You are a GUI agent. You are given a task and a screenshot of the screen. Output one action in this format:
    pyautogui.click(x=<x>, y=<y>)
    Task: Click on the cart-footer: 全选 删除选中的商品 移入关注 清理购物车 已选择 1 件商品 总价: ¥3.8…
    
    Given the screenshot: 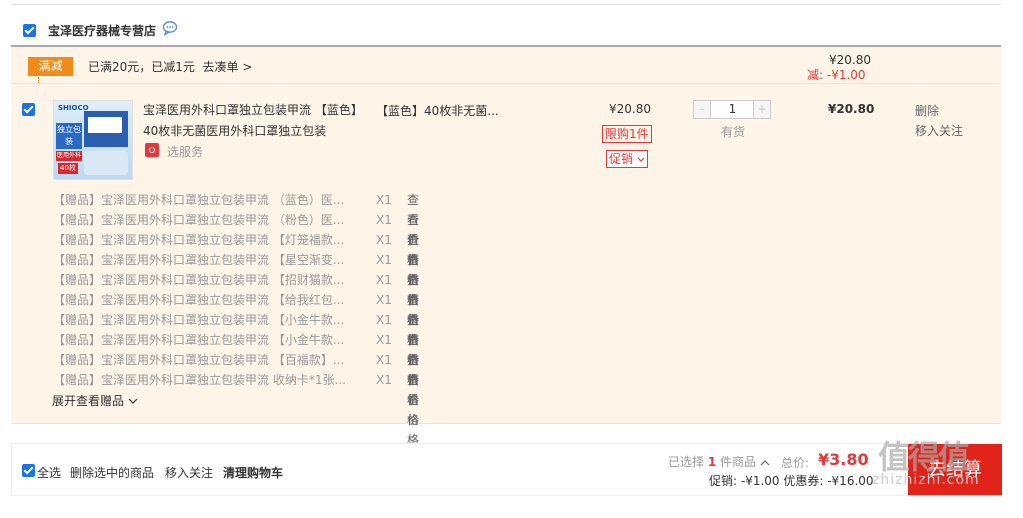 What is the action you would take?
    pyautogui.click(x=506, y=469)
    